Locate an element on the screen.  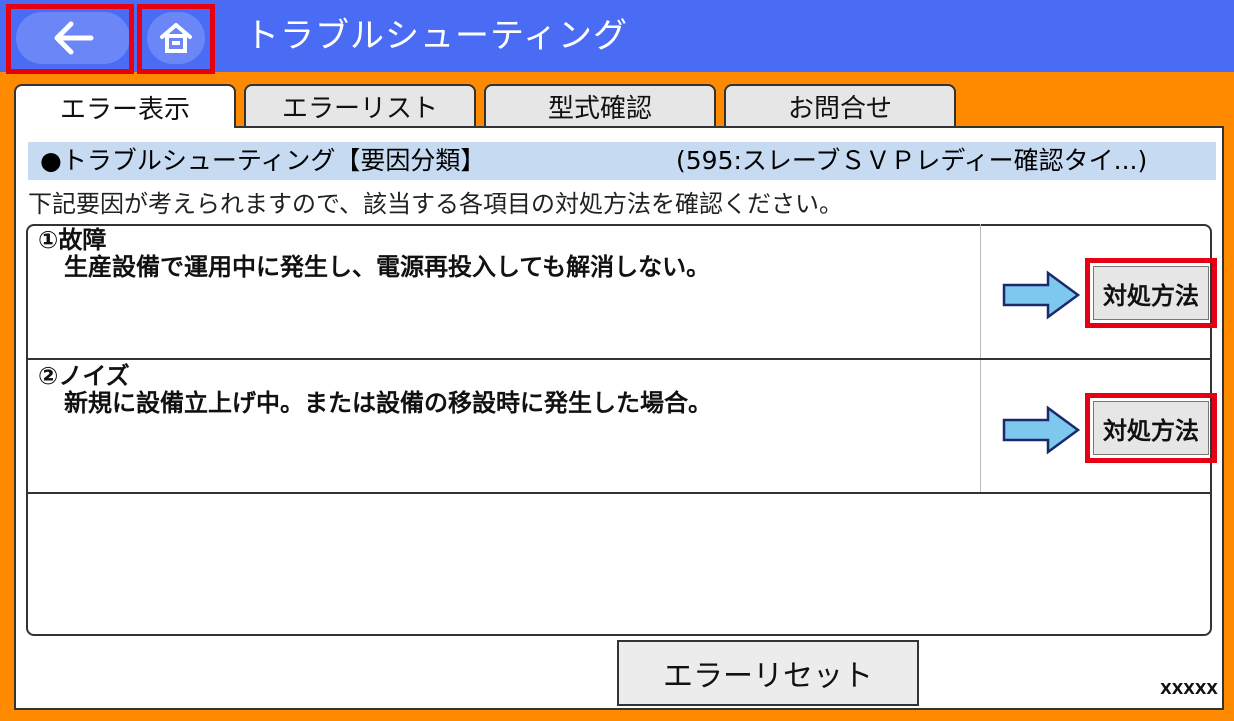
tab-inquiry: お問合せ is located at coordinates (840, 105).